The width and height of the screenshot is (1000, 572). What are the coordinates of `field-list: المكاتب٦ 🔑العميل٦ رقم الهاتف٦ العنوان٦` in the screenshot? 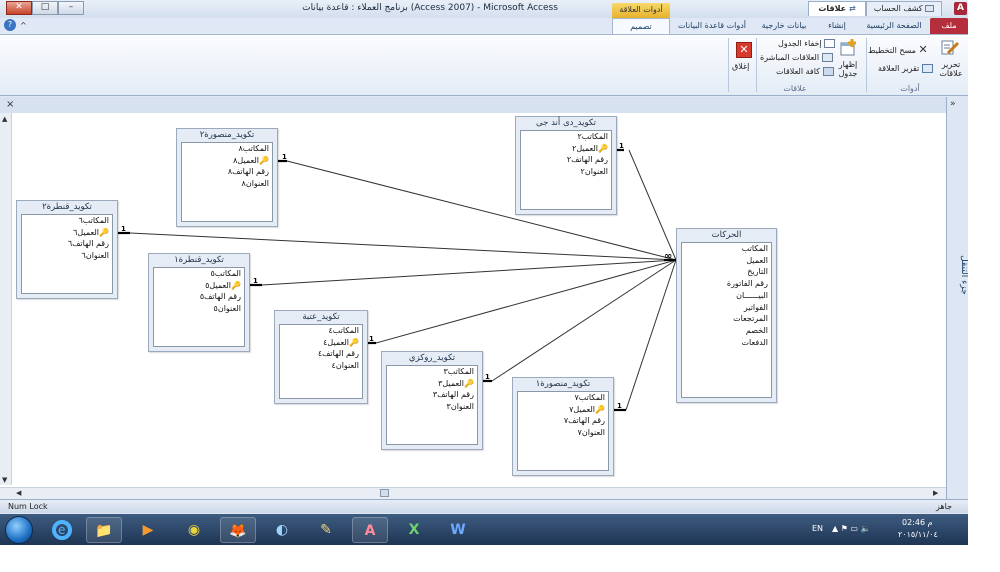 It's located at (67, 254).